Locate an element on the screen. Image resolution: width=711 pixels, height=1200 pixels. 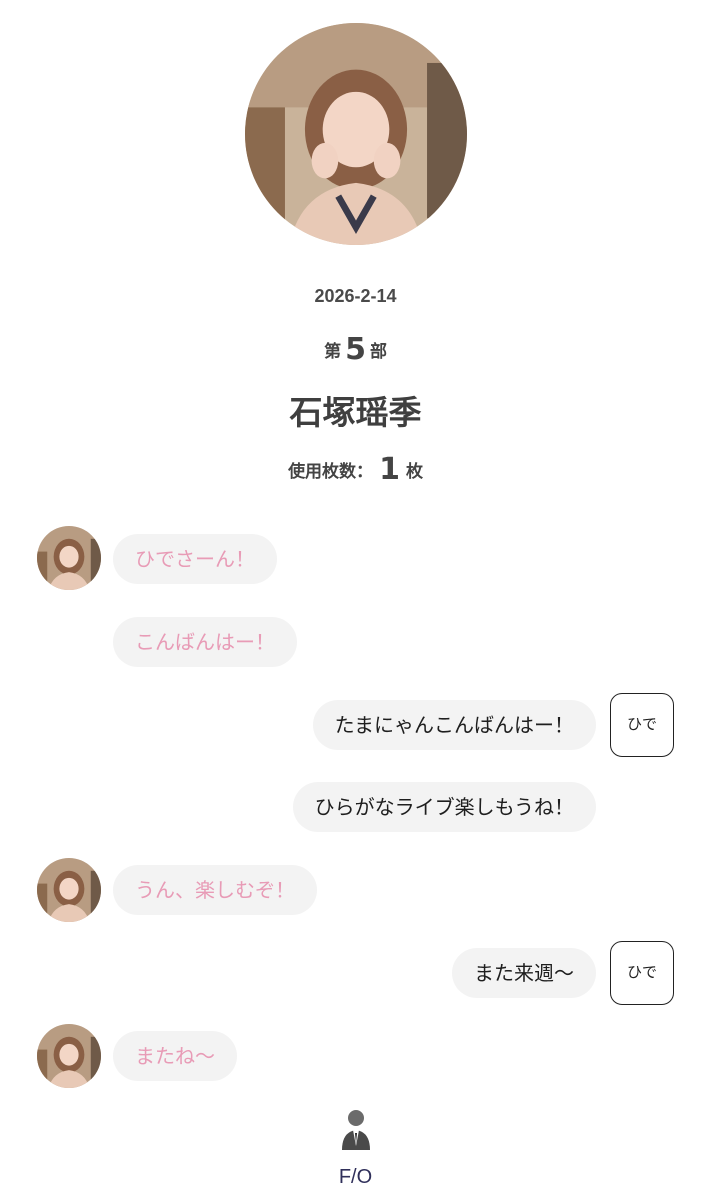
user-message-bubble: ひらがなライブ楽しもうね！ is located at coordinates (444, 807).